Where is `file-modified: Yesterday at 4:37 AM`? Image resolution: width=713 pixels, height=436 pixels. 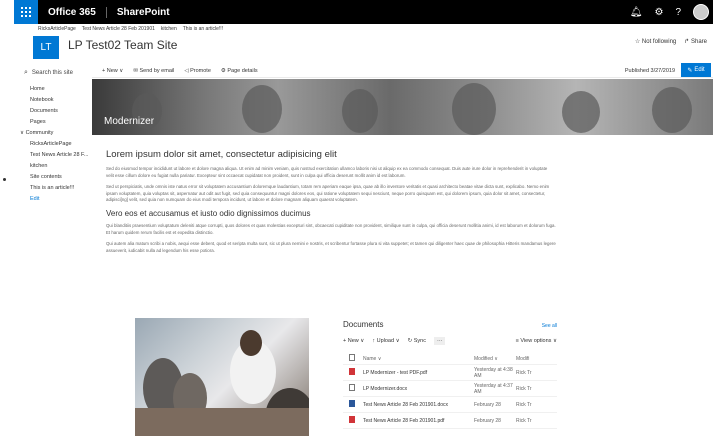
file-modified: Yesterday at 4:37 AM is located at coordinates (493, 388).